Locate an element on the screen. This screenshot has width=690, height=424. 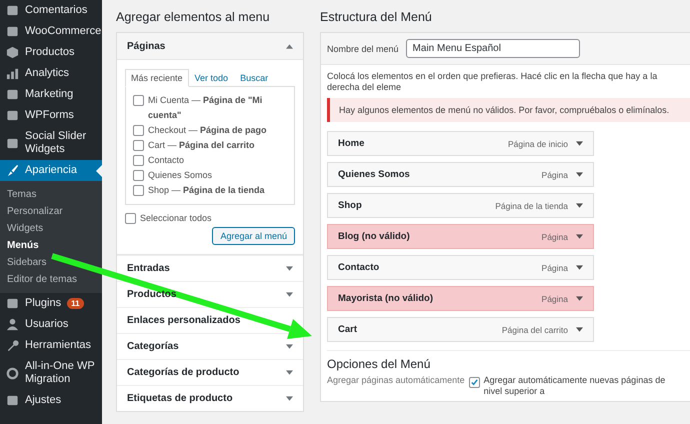
field-label: Nombre del menú is located at coordinates (363, 49).